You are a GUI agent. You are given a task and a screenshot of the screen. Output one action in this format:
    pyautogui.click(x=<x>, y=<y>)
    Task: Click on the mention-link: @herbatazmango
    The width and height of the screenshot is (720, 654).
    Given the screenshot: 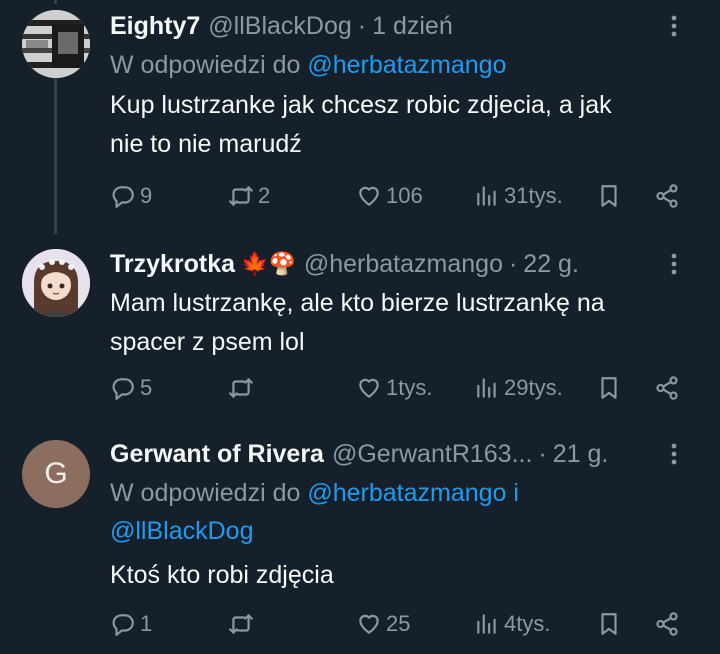 What is the action you would take?
    pyautogui.click(x=406, y=65)
    